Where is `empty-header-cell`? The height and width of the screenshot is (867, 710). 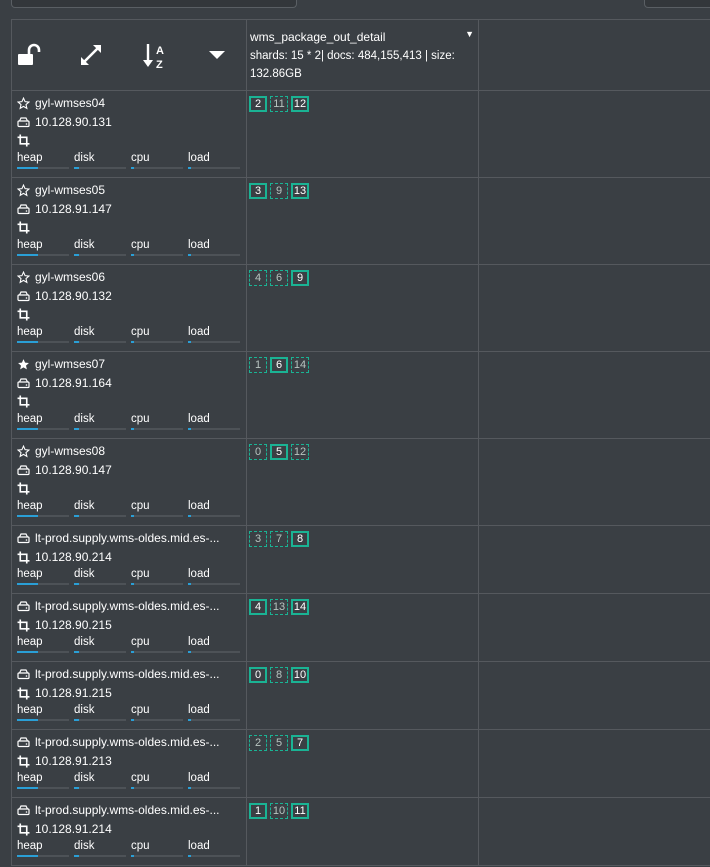 empty-header-cell is located at coordinates (594, 55).